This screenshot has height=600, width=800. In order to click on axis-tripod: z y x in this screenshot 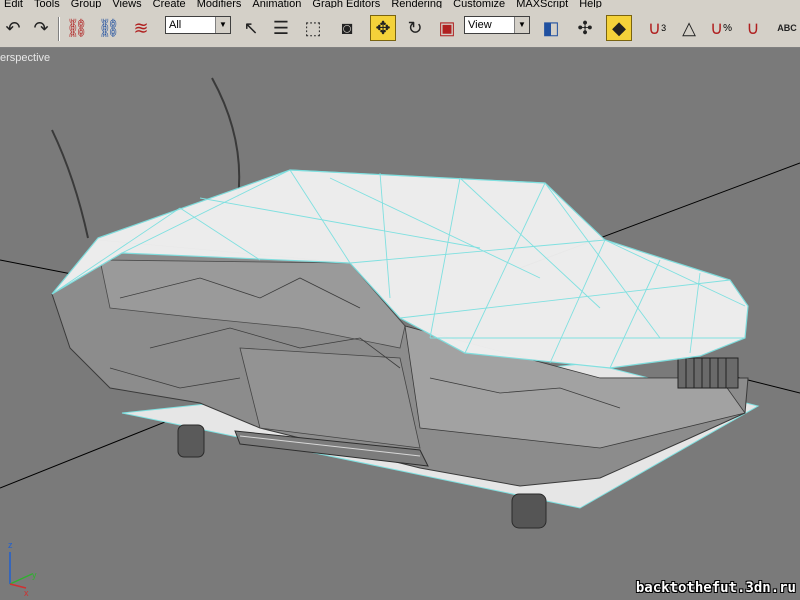, I will do `click(22, 569)`.